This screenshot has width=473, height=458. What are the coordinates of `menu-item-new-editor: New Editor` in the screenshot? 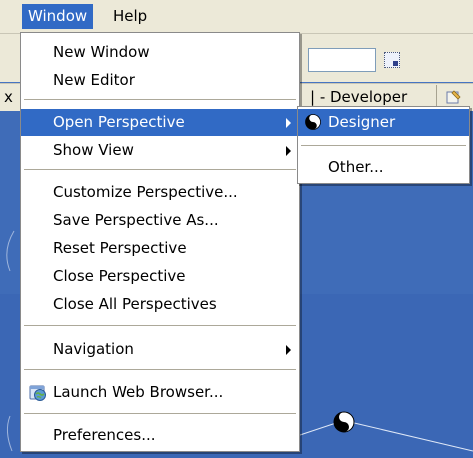 It's located at (160, 80).